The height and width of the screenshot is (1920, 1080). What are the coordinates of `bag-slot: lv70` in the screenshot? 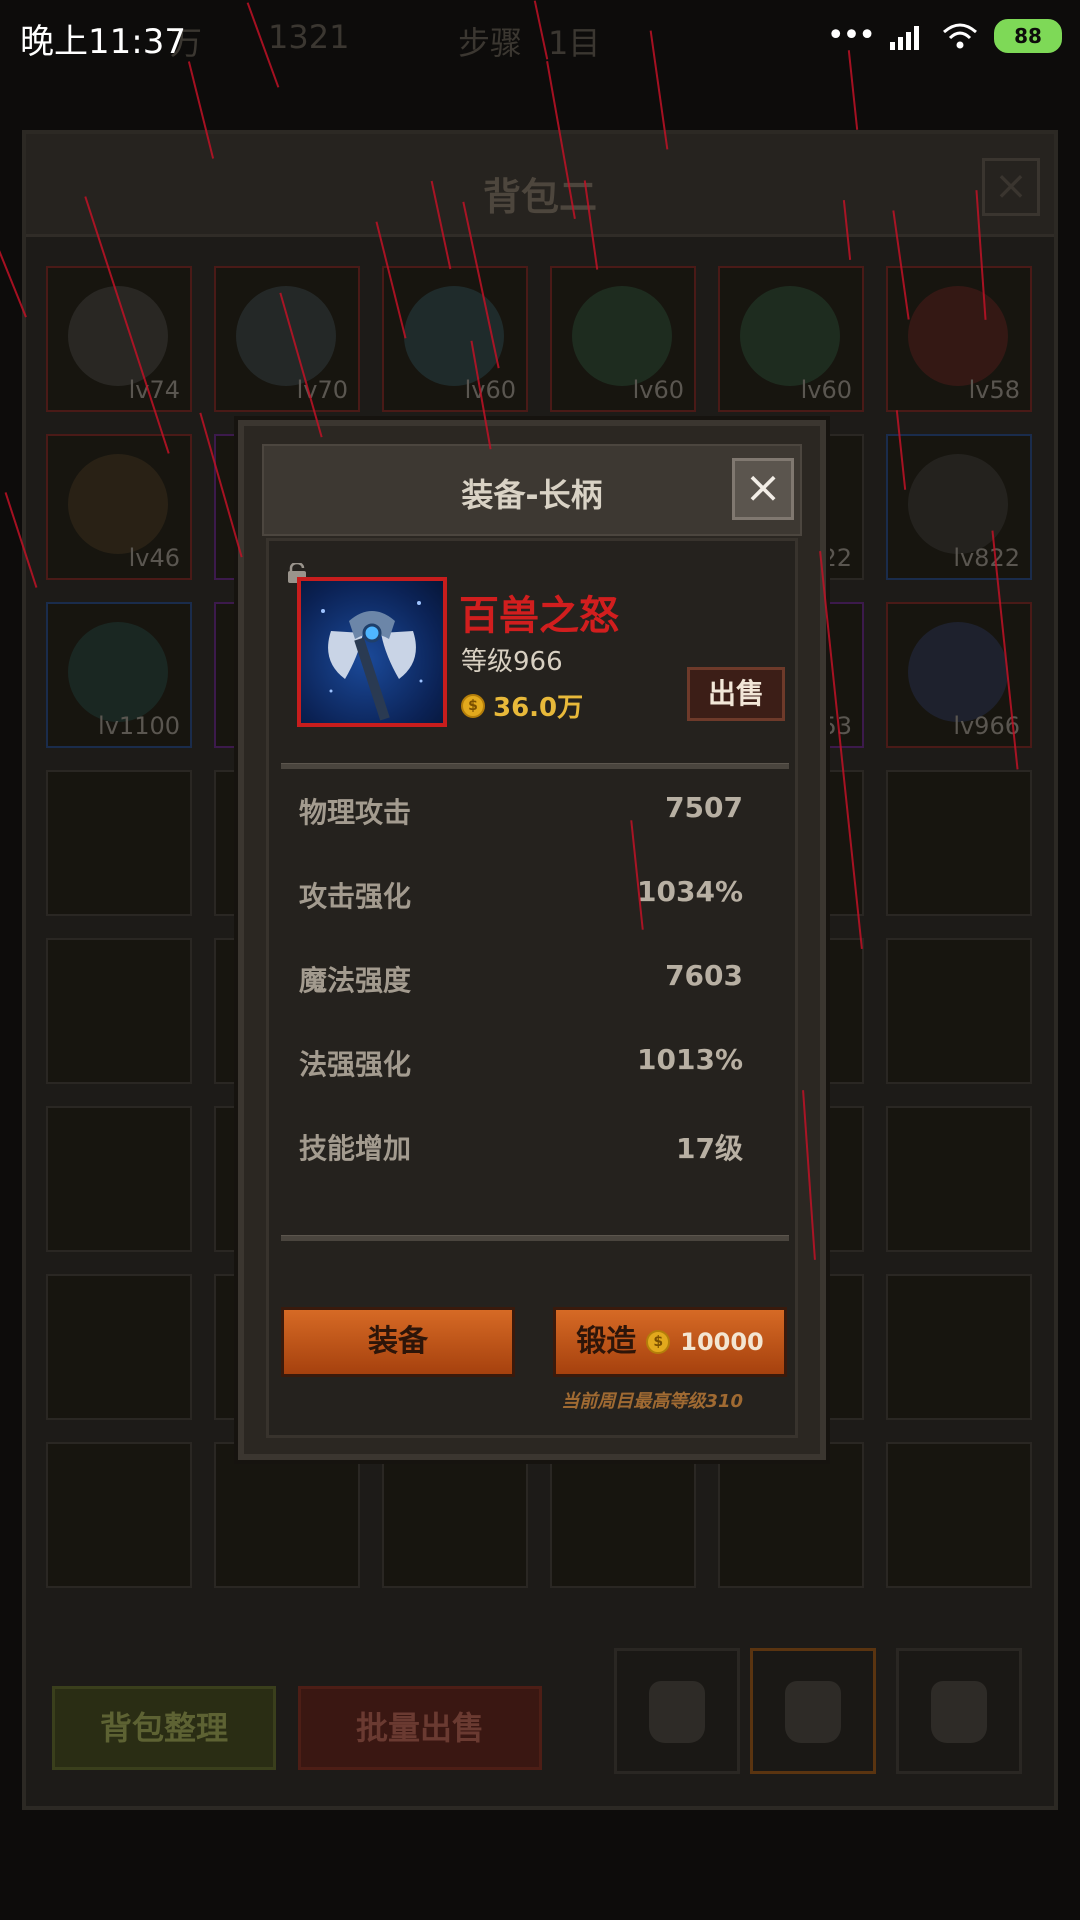 It's located at (287, 339).